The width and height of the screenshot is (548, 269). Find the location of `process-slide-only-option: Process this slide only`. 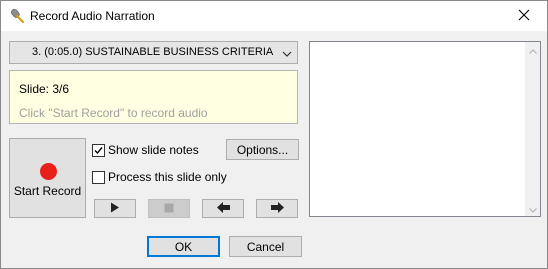

process-slide-only-option: Process this slide only is located at coordinates (159, 177).